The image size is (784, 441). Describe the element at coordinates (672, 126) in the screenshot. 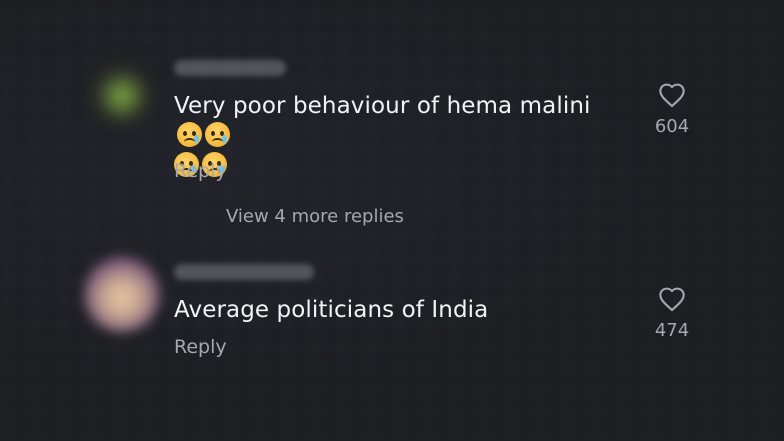

I see `like-count: 604` at that location.